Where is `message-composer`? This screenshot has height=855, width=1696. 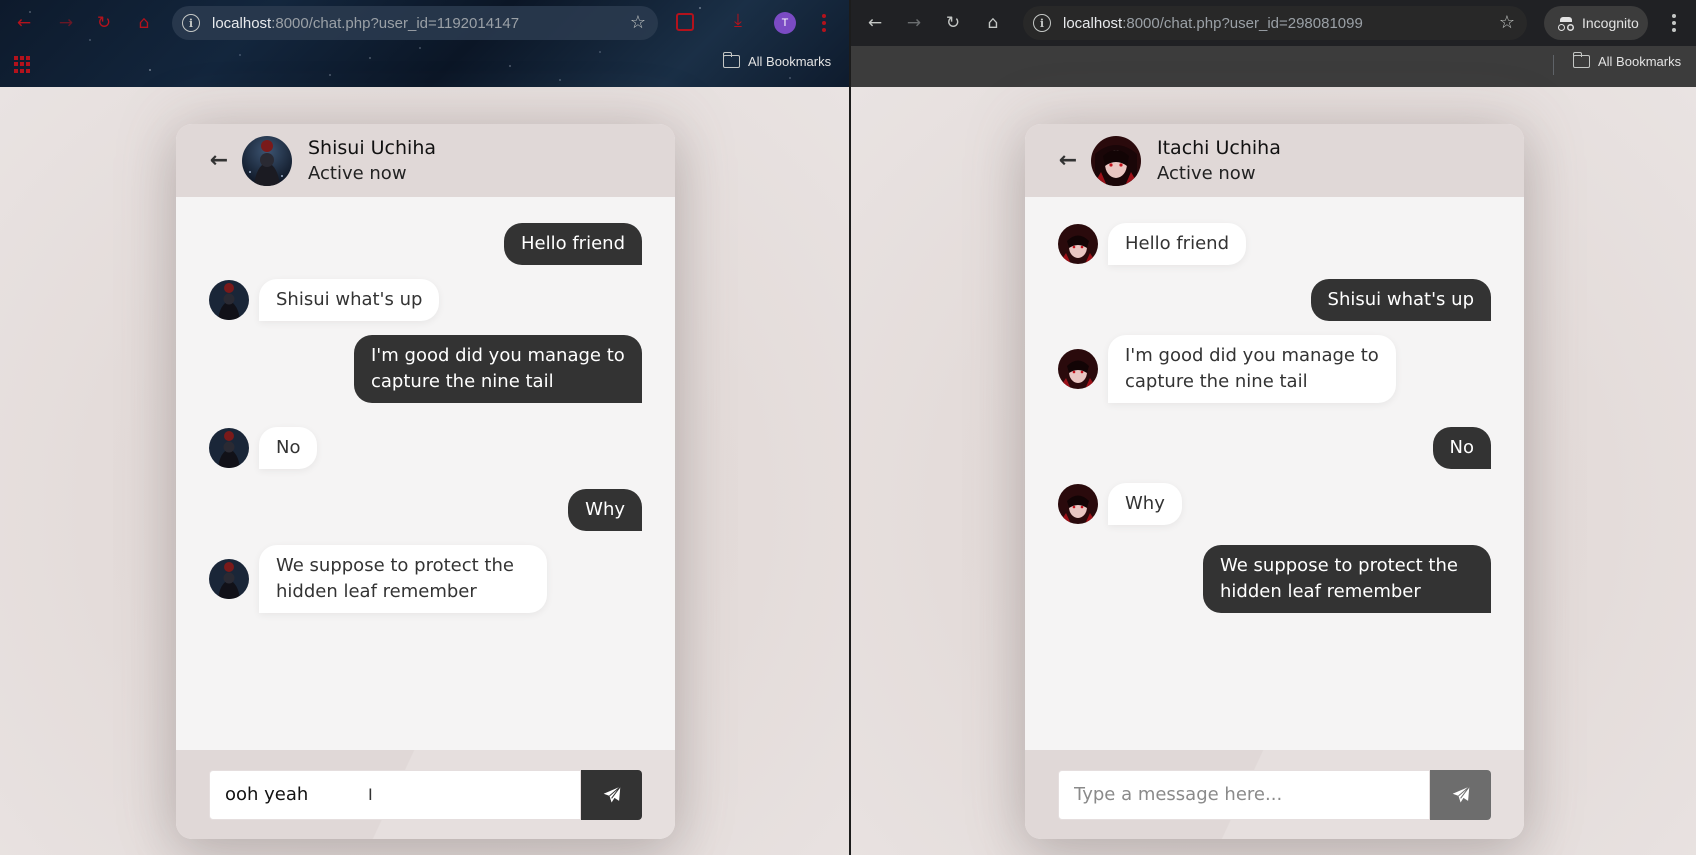 message-composer is located at coordinates (1274, 794).